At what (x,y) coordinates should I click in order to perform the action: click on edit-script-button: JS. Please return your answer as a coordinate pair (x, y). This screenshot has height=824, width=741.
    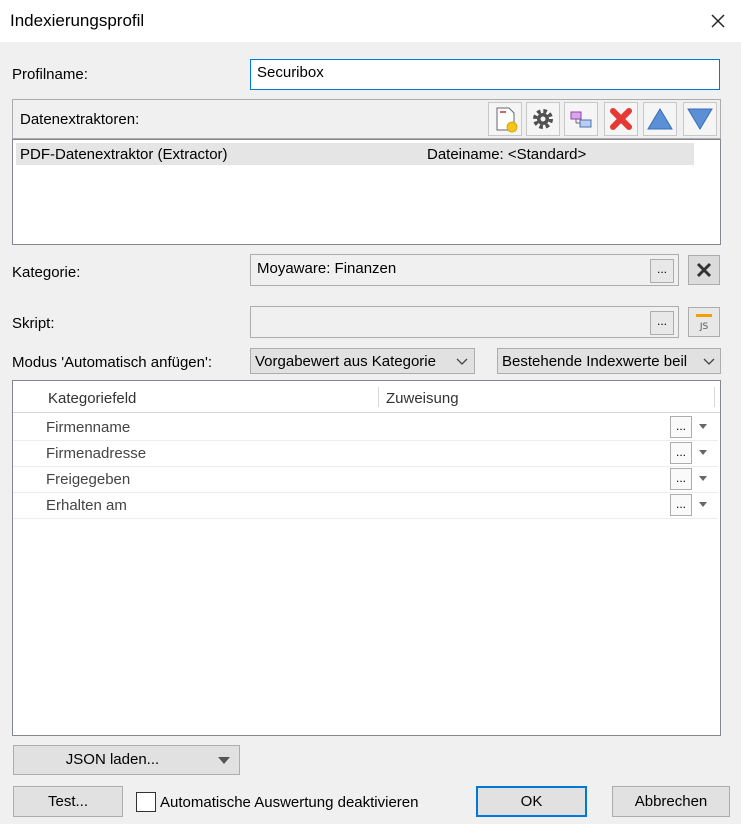
    Looking at the image, I should click on (704, 322).